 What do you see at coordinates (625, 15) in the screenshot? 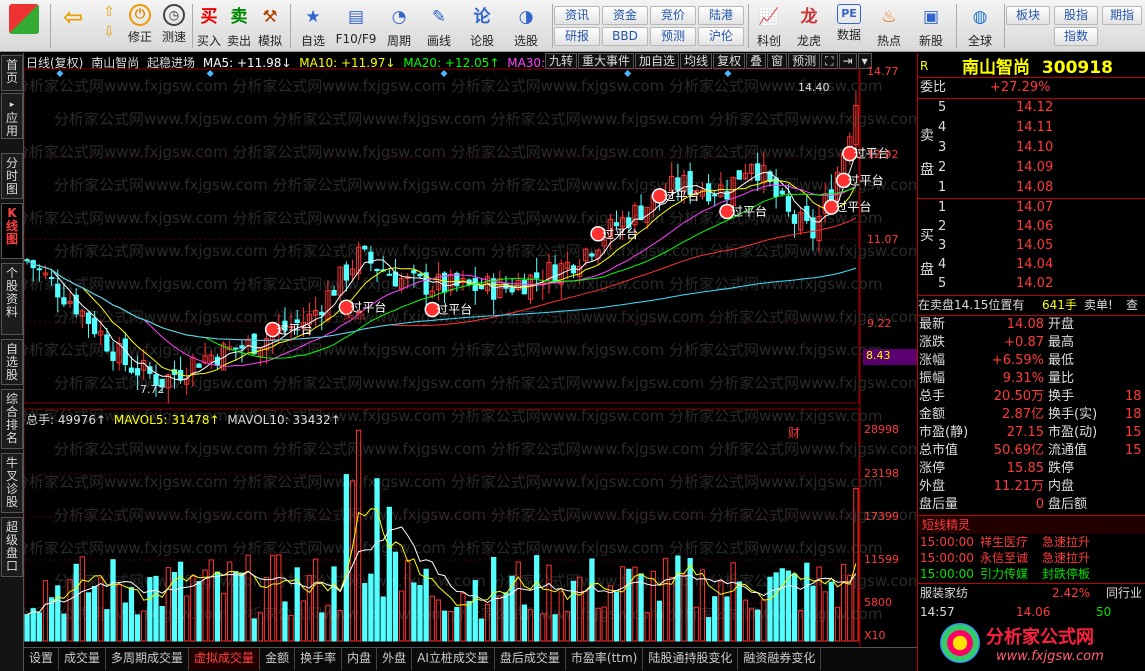
I see `funds-button: 资金` at bounding box center [625, 15].